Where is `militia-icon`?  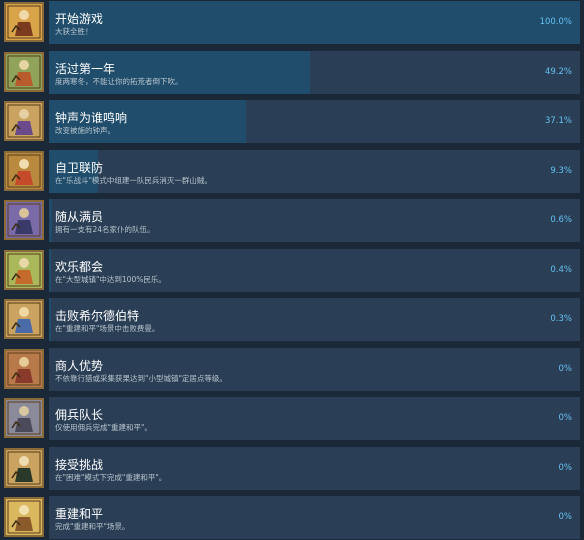
militia-icon is located at coordinates (24, 170).